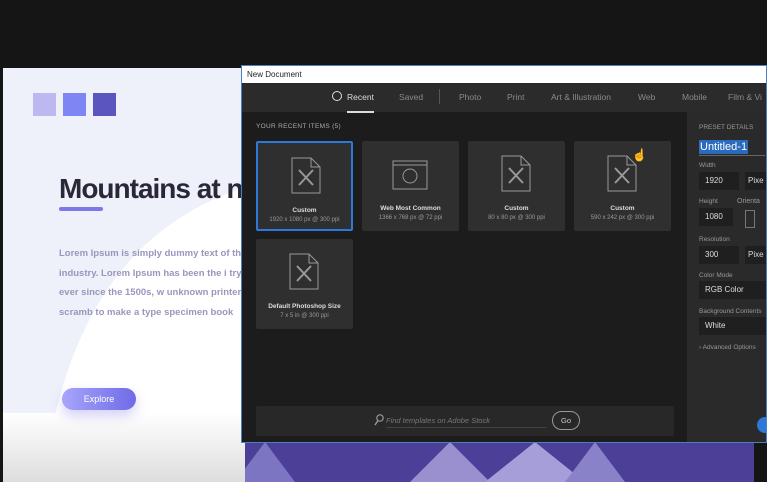 The height and width of the screenshot is (482, 767). I want to click on recent-item: Custom 80 x 80 px @ 300 ppi, so click(516, 186).